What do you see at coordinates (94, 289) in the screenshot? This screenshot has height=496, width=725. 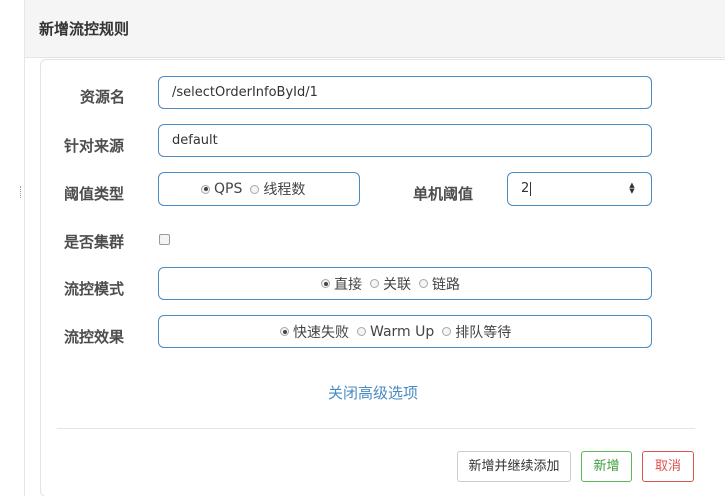 I see `flow-mode-label: 流控模式` at bounding box center [94, 289].